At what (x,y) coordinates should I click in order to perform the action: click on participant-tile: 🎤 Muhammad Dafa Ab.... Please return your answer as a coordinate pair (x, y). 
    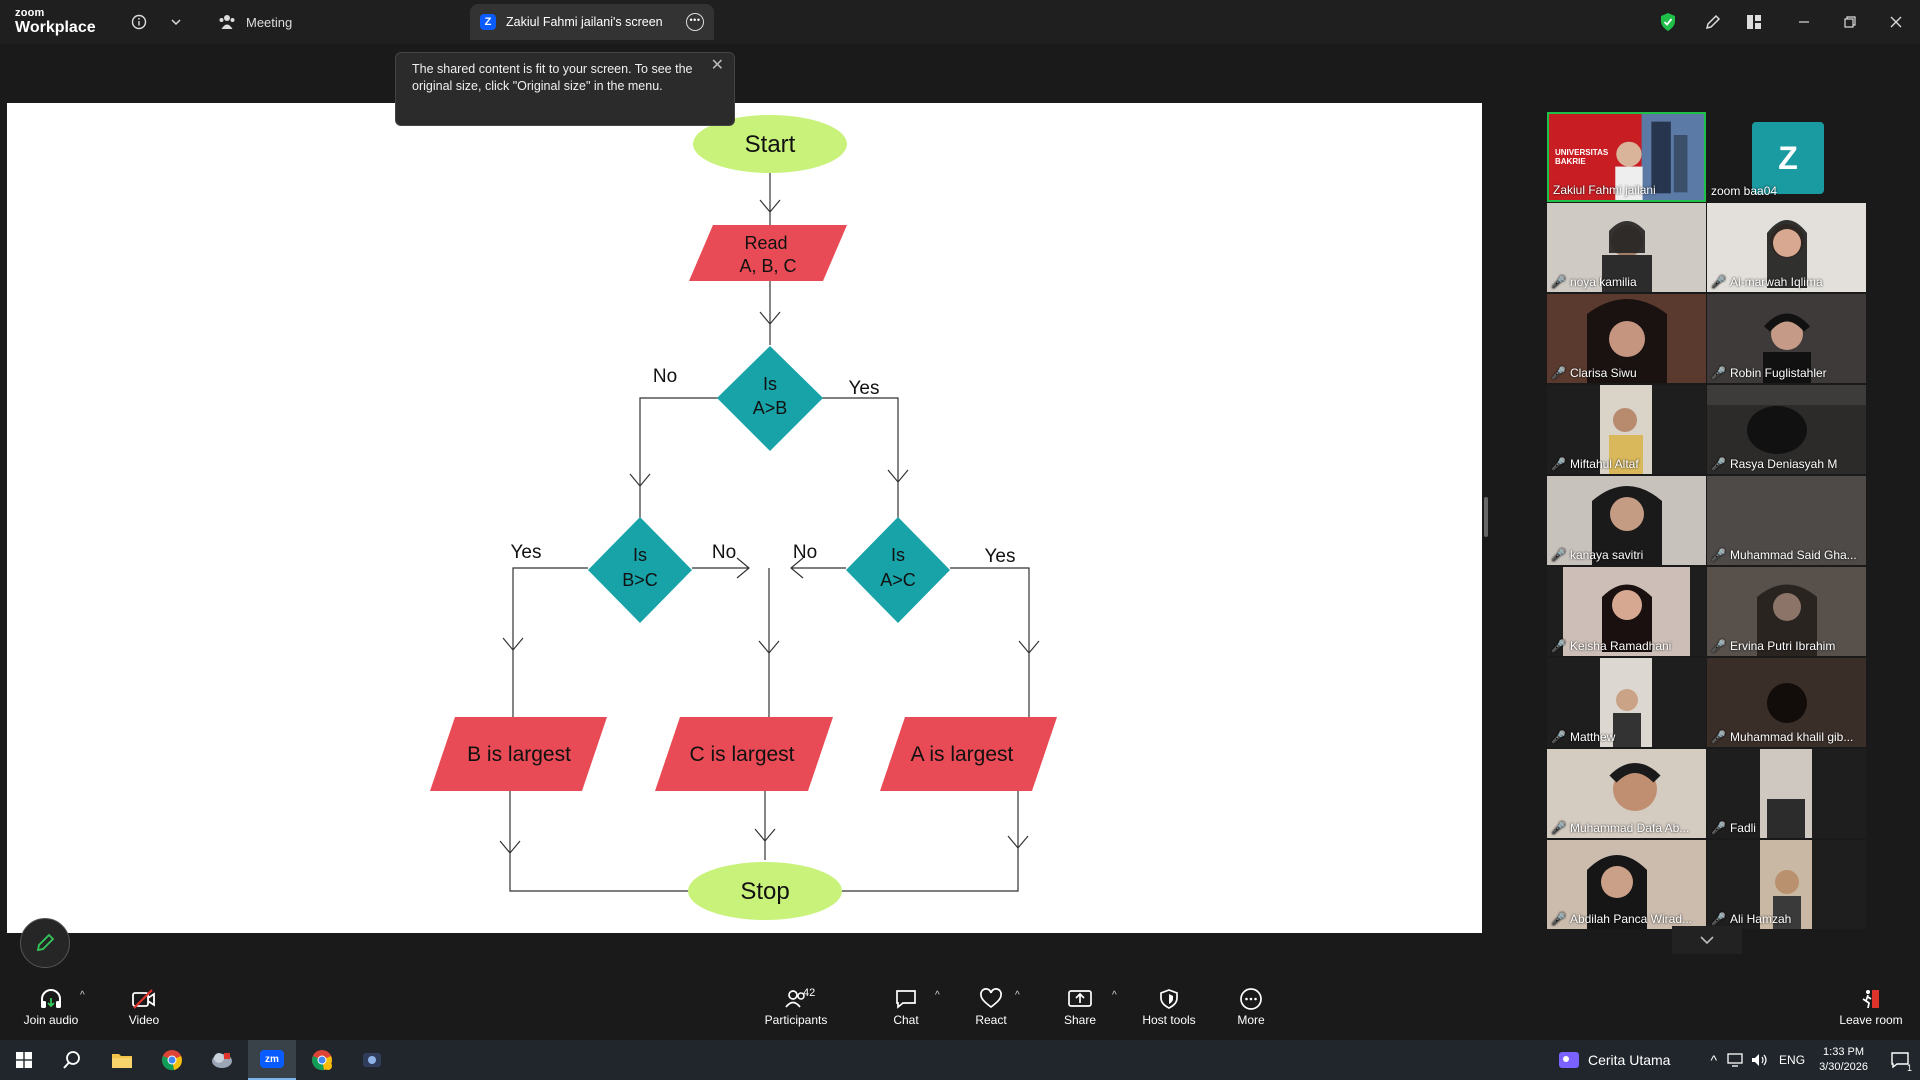
    Looking at the image, I should click on (1626, 793).